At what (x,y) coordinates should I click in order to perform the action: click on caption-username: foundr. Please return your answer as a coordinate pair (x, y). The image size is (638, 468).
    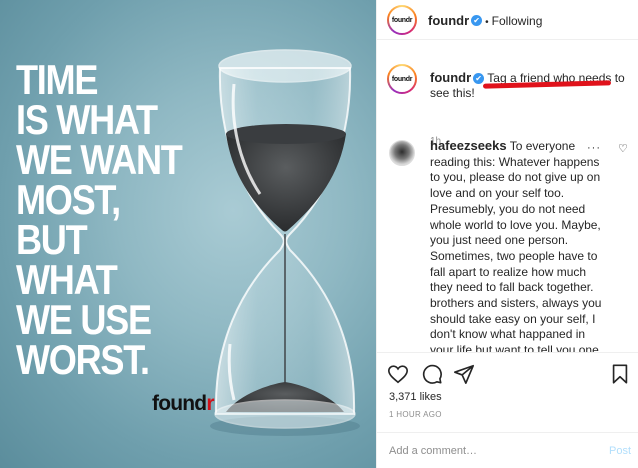
    Looking at the image, I should click on (450, 77).